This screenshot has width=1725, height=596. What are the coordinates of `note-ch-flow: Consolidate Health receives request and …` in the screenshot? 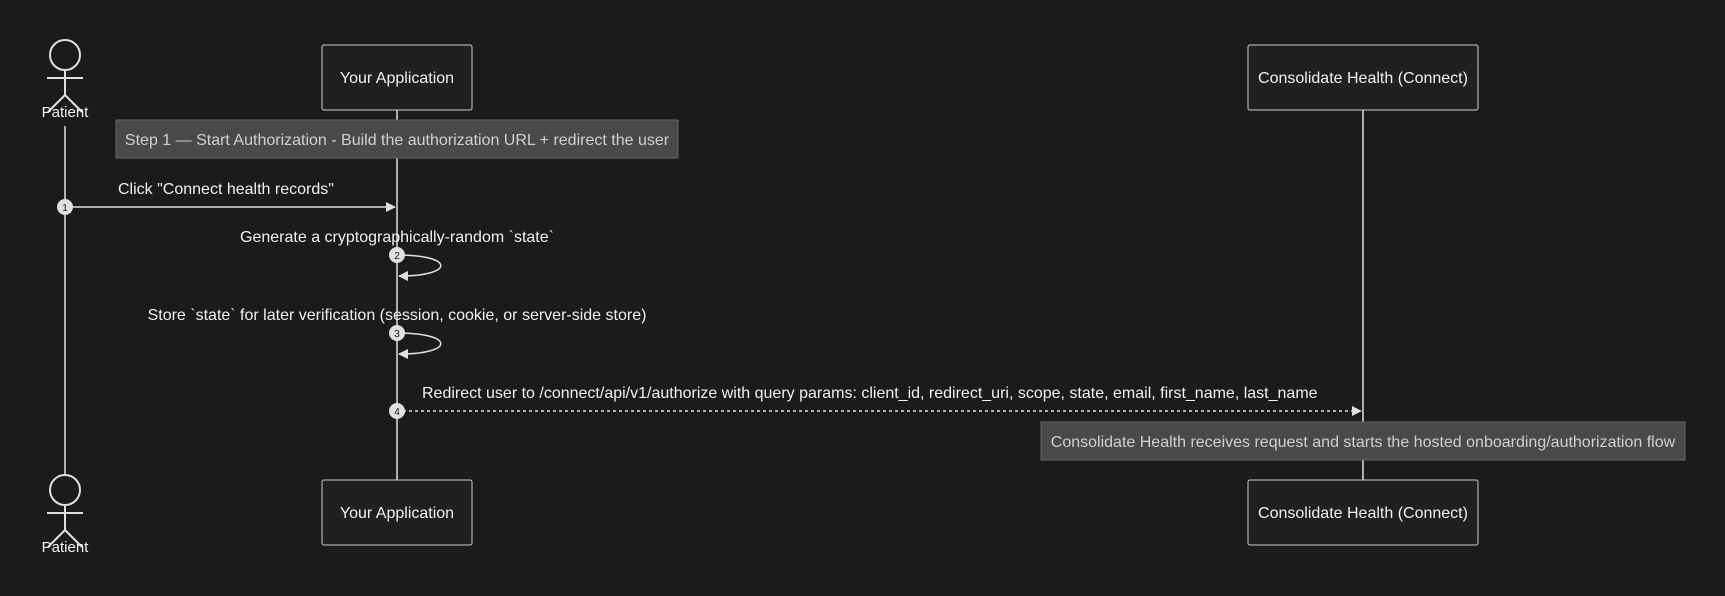 It's located at (1363, 441).